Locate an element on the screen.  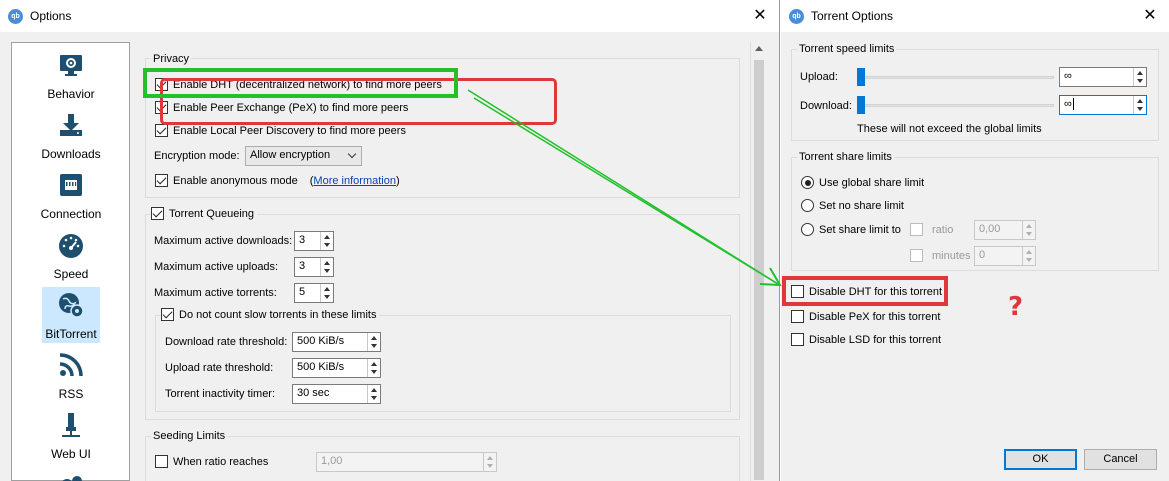
sidebar-item-speed: Speed is located at coordinates (71, 255).